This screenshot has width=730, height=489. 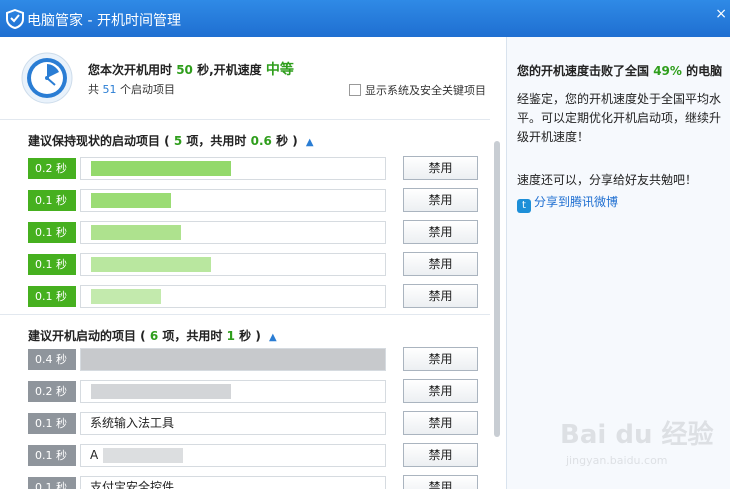 What do you see at coordinates (47, 78) in the screenshot?
I see `clock-icon` at bounding box center [47, 78].